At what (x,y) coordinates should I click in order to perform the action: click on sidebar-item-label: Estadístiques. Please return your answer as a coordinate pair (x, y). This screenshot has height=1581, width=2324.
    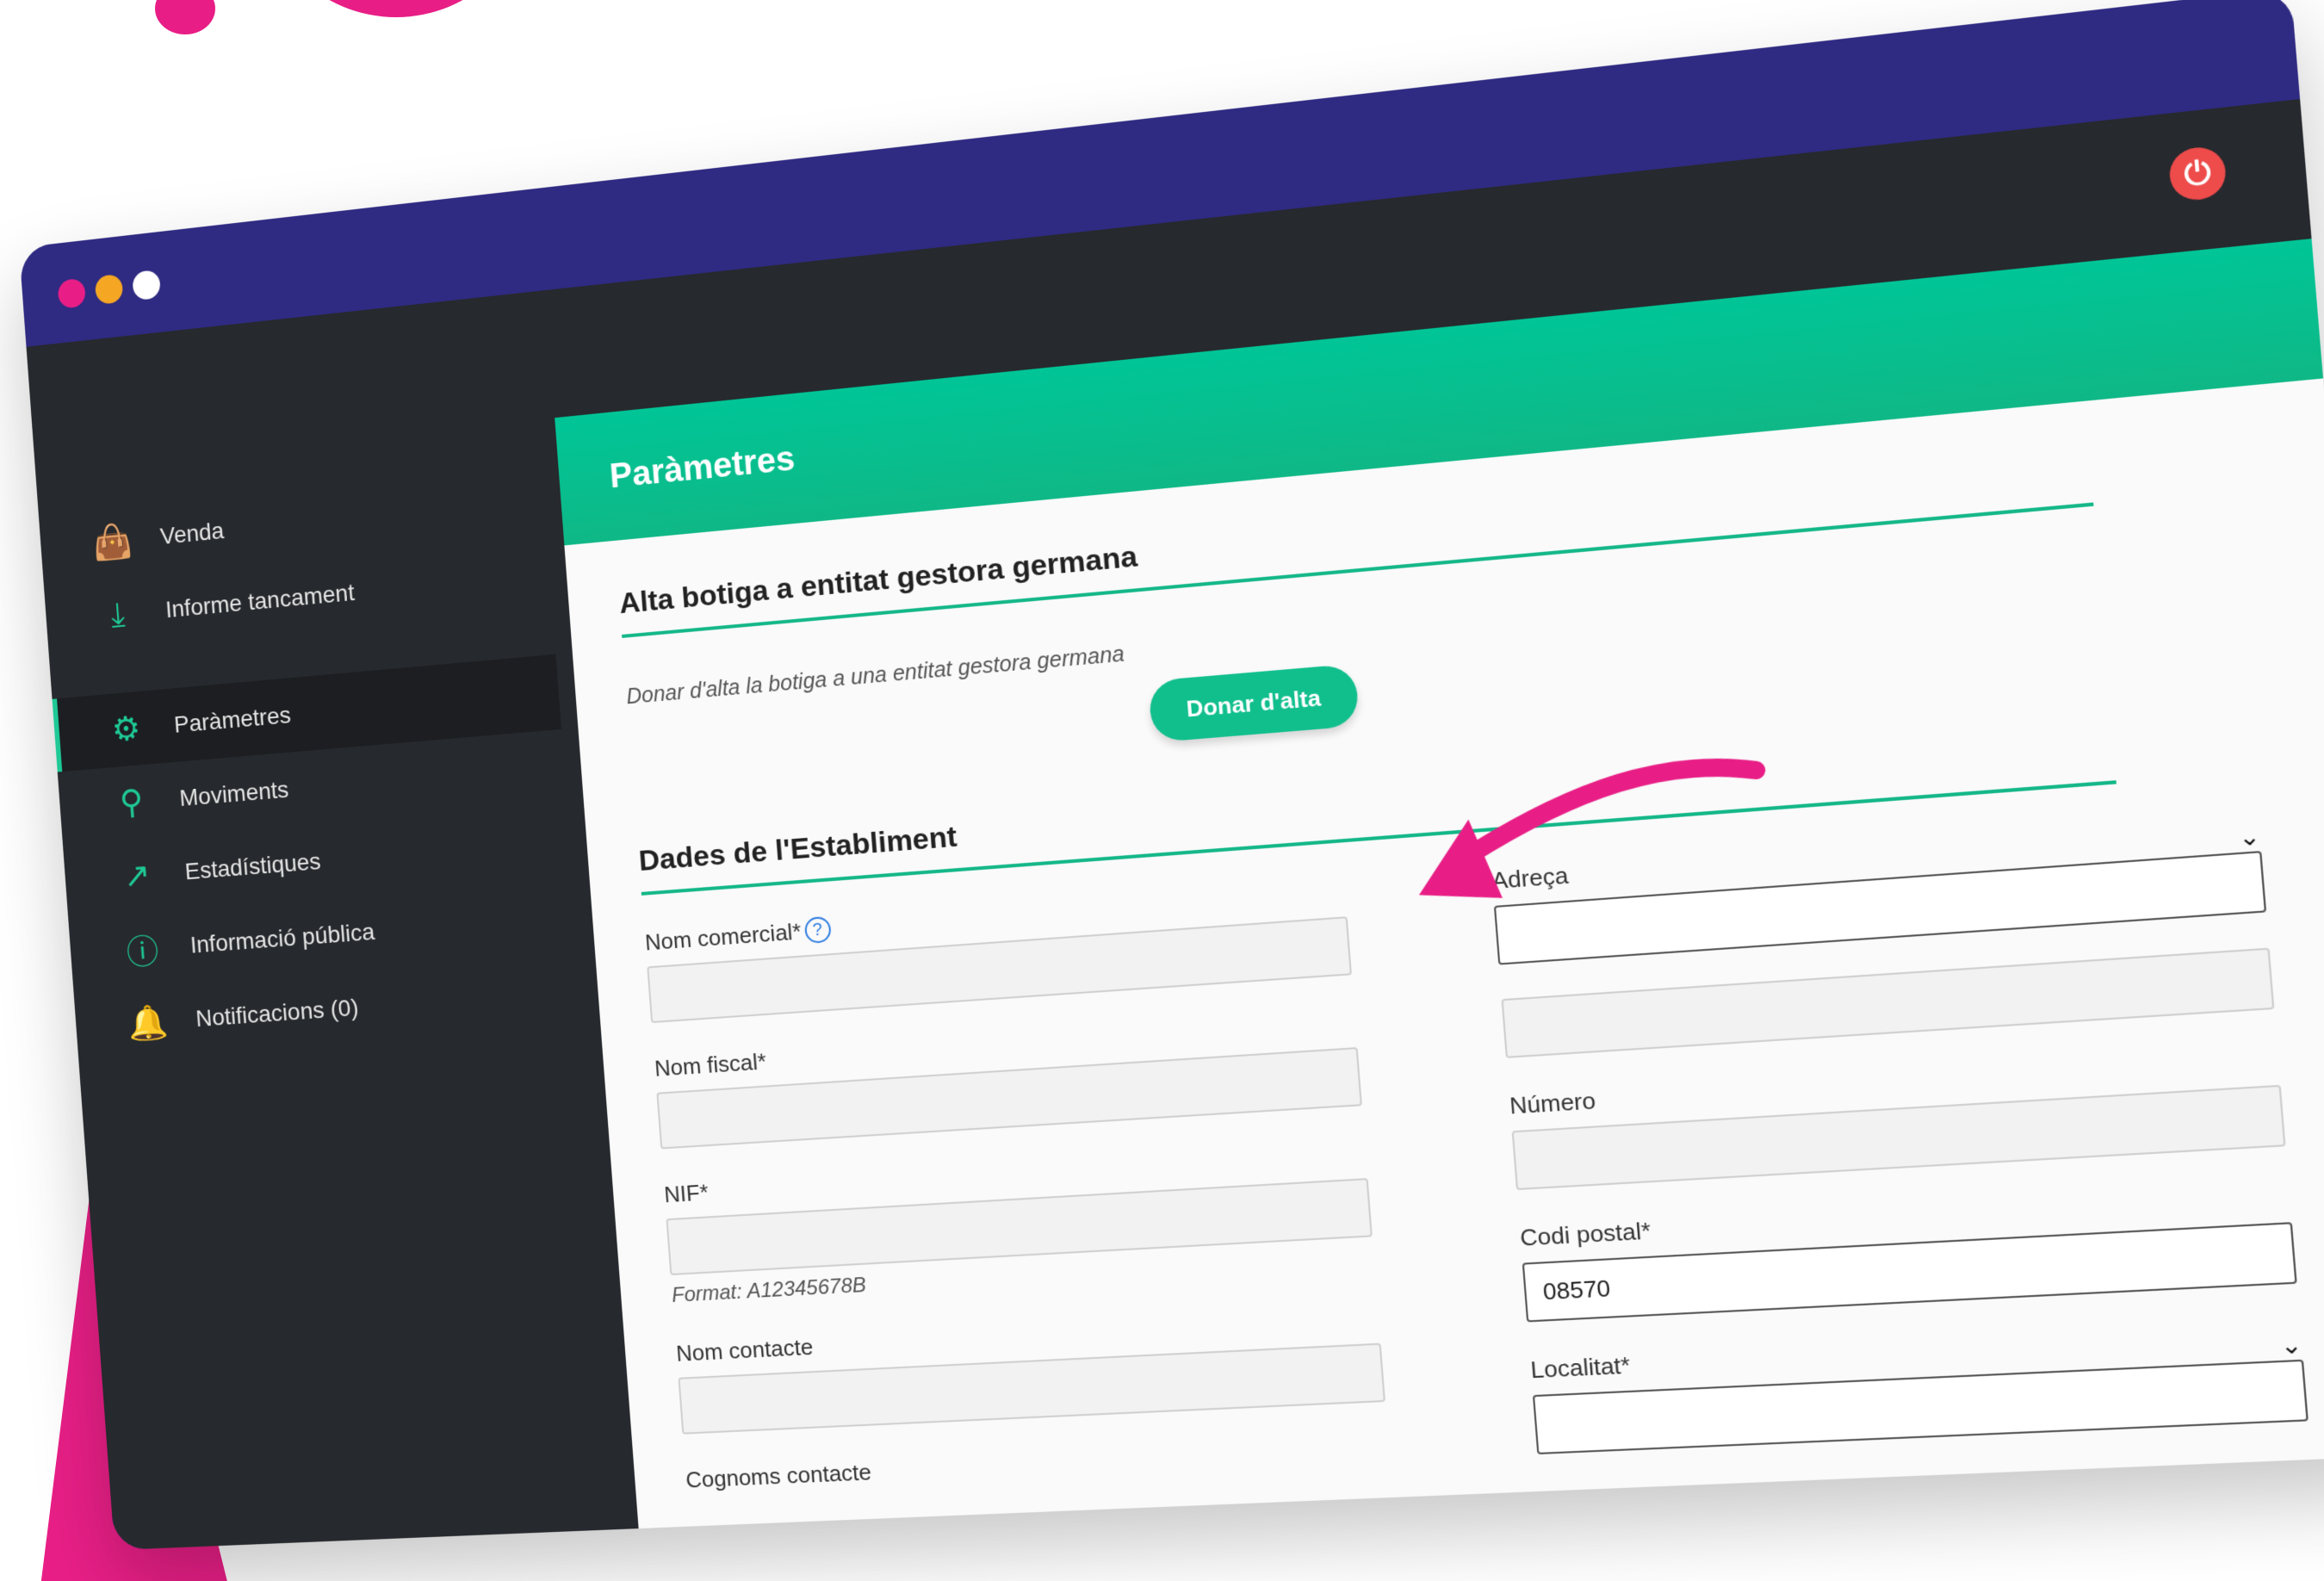
    Looking at the image, I should click on (253, 866).